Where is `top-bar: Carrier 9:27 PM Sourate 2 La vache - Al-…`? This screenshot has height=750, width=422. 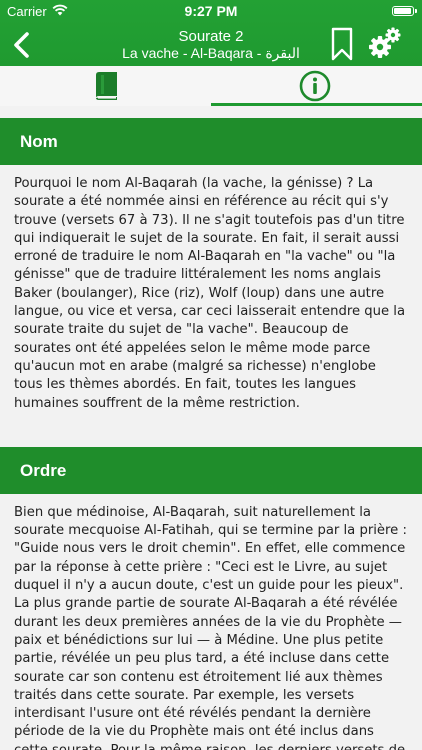 top-bar: Carrier 9:27 PM Sourate 2 La vache - Al-… is located at coordinates (211, 33).